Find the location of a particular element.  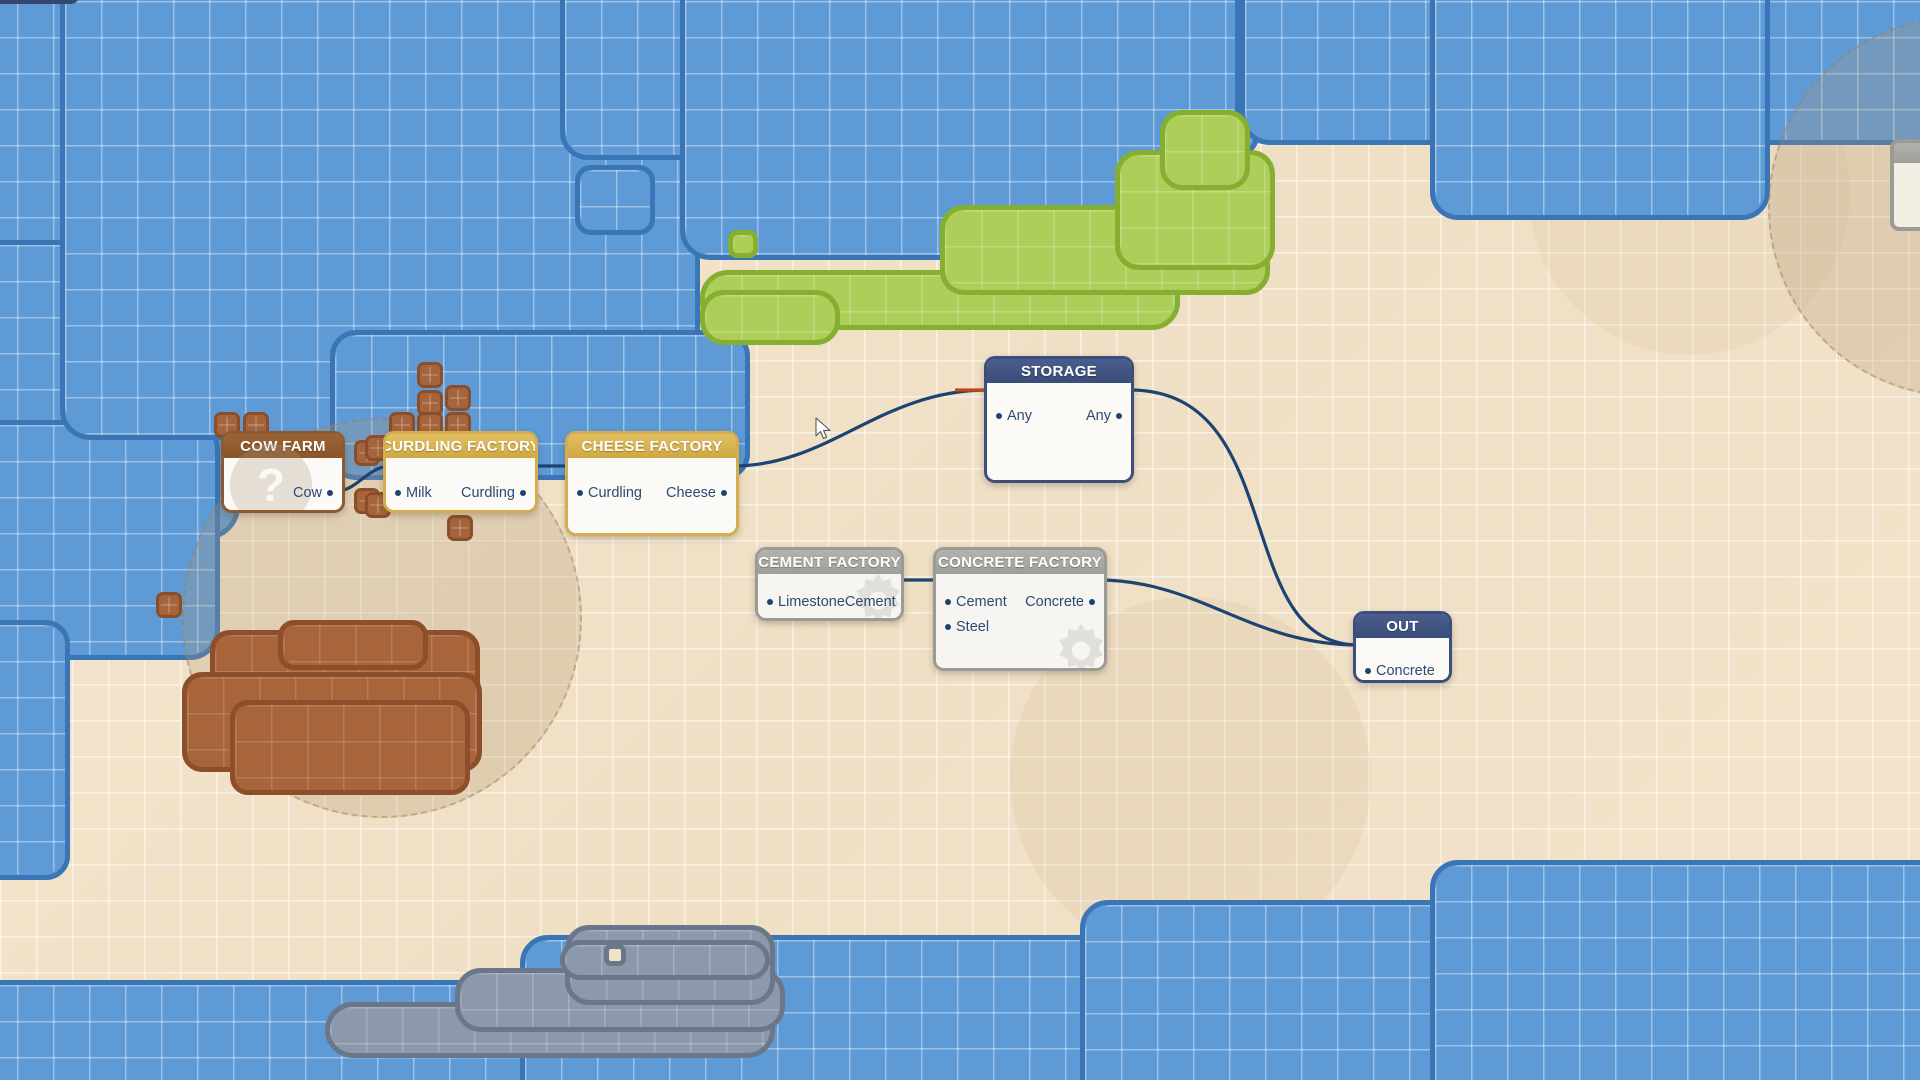

node-offscreen-right is located at coordinates (1905, 185).